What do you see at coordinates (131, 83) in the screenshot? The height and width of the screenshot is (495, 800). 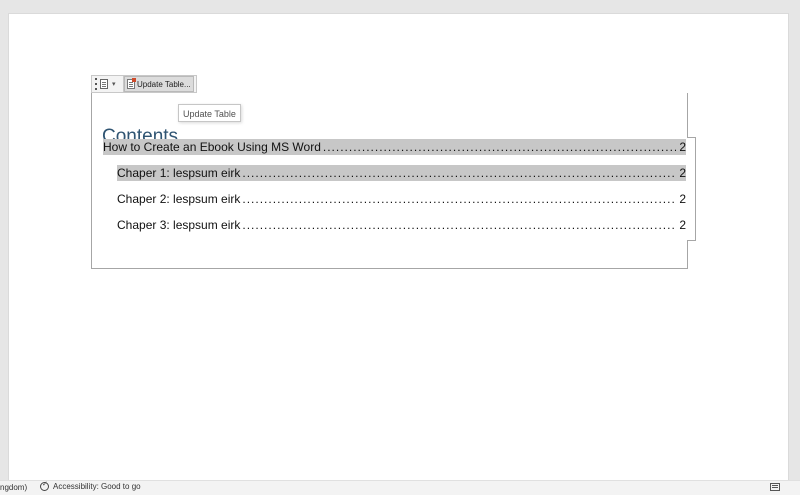 I see `update-document-icon` at bounding box center [131, 83].